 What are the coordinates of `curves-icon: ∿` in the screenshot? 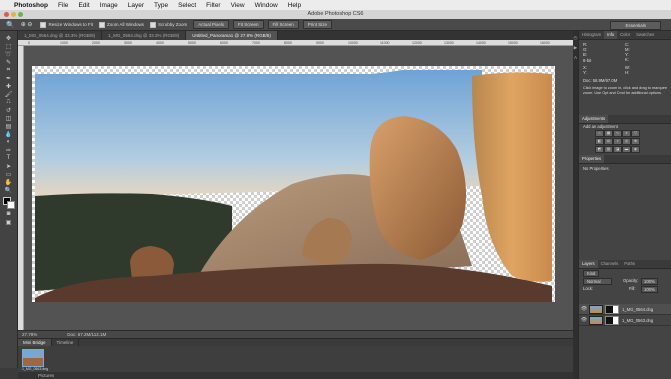 It's located at (617, 133).